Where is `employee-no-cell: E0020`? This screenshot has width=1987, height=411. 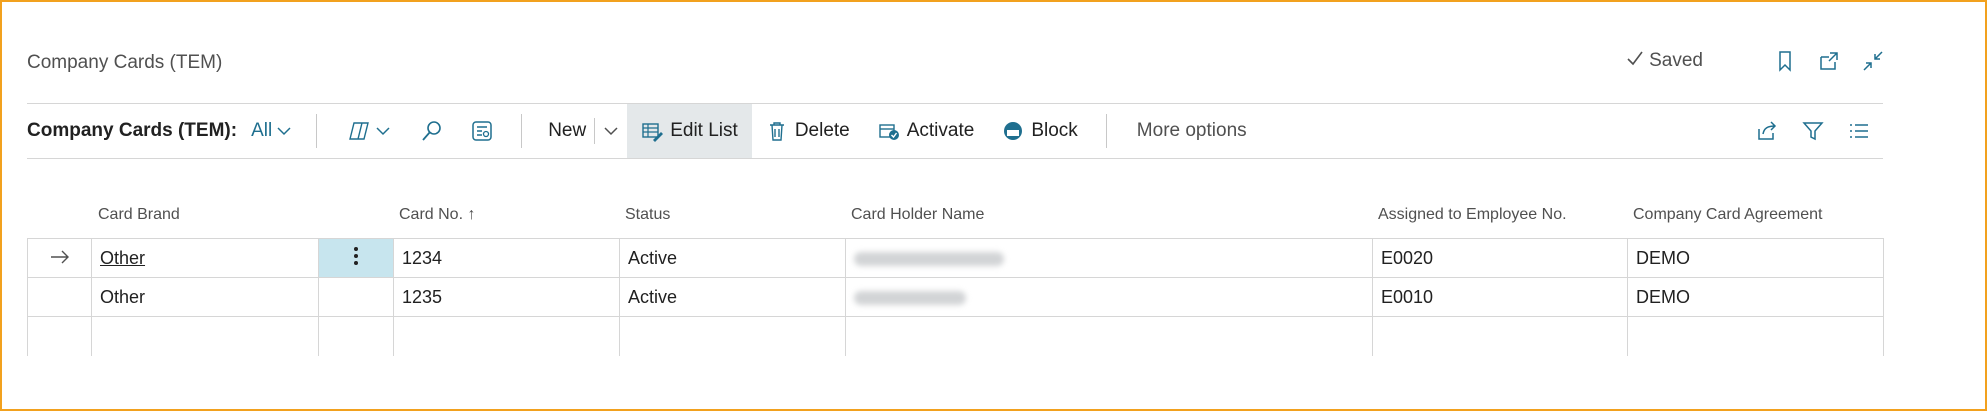 employee-no-cell: E0020 is located at coordinates (1500, 258).